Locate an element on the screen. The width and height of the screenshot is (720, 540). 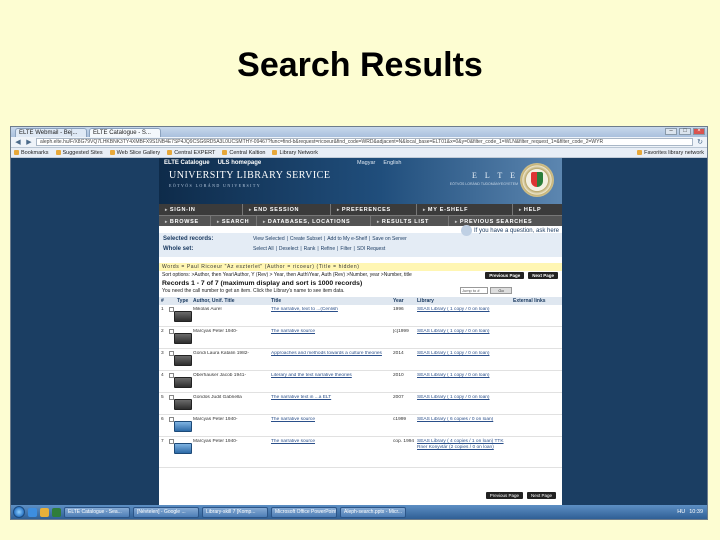
forward-arrow-icon: ▶ is located at coordinates (29, 142).